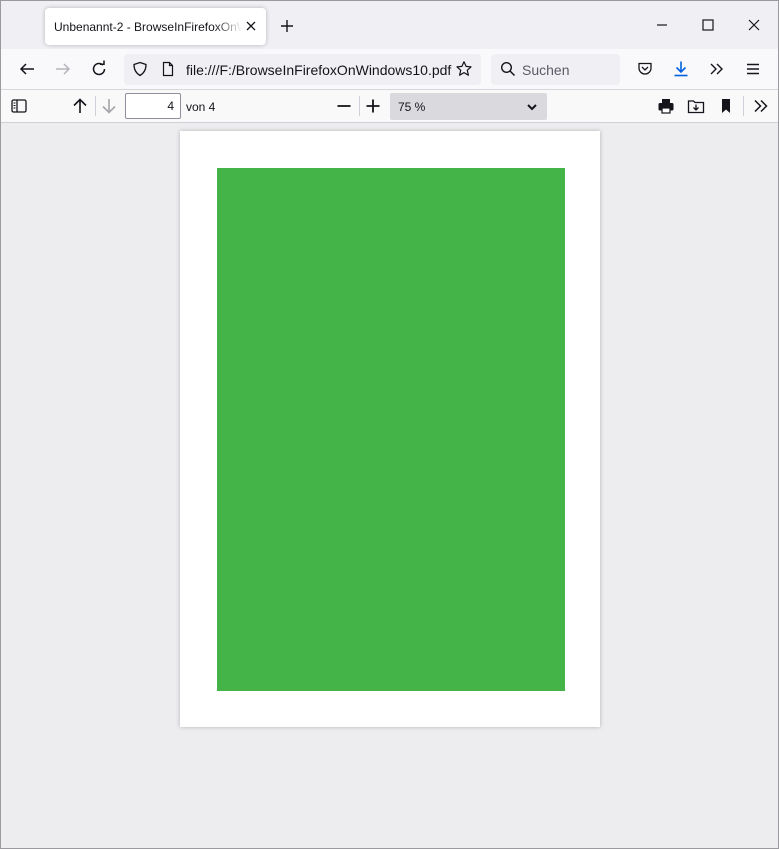 This screenshot has width=779, height=849. What do you see at coordinates (344, 106) in the screenshot?
I see `zoom-out-icon` at bounding box center [344, 106].